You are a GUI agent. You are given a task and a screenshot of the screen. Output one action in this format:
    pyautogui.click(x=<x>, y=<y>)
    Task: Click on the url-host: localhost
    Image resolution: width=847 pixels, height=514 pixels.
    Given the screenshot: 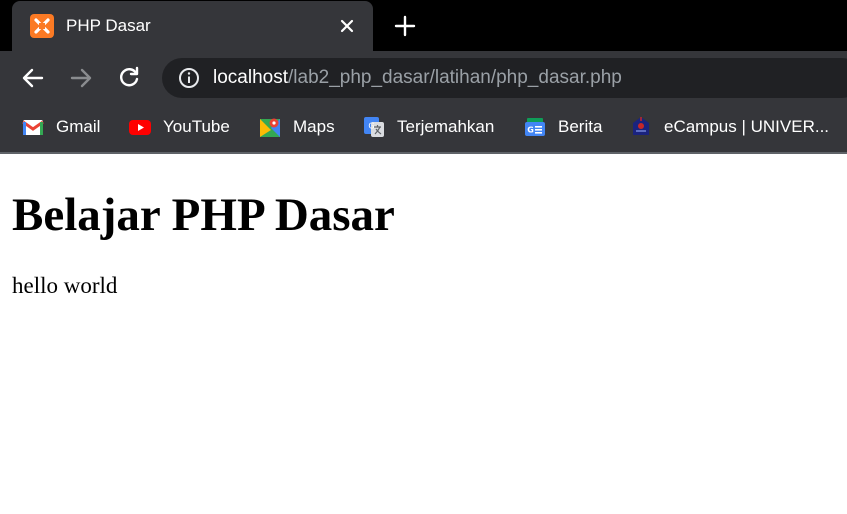 What is the action you would take?
    pyautogui.click(x=250, y=77)
    